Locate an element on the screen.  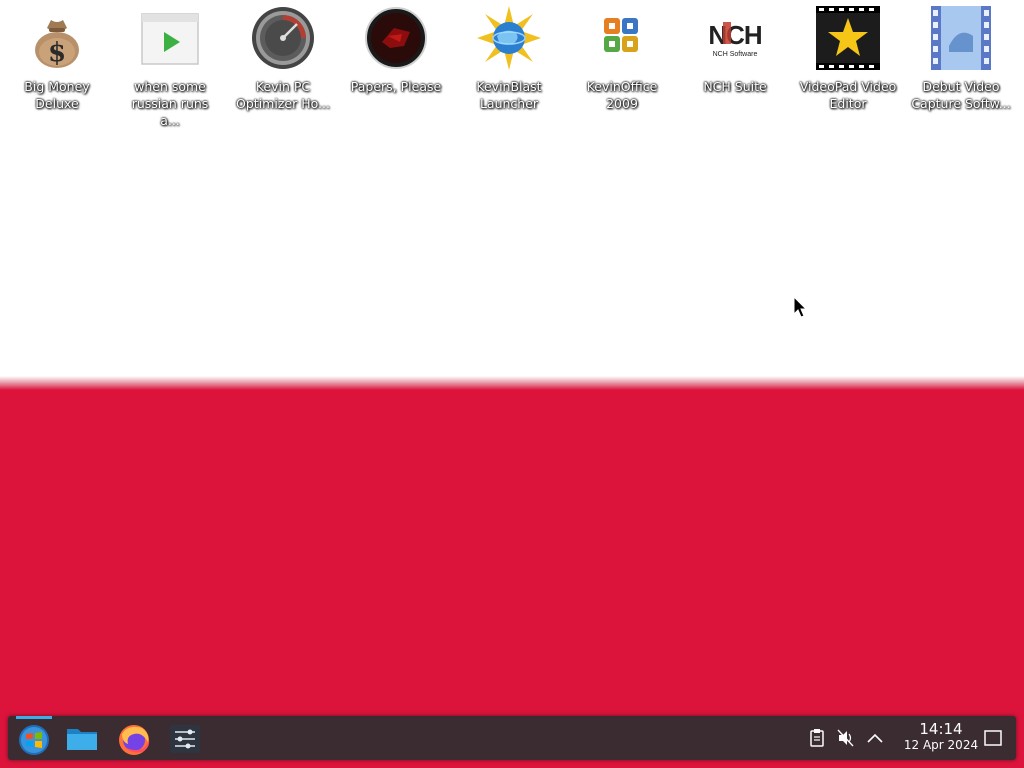
firefox-button is located at coordinates (134, 738).